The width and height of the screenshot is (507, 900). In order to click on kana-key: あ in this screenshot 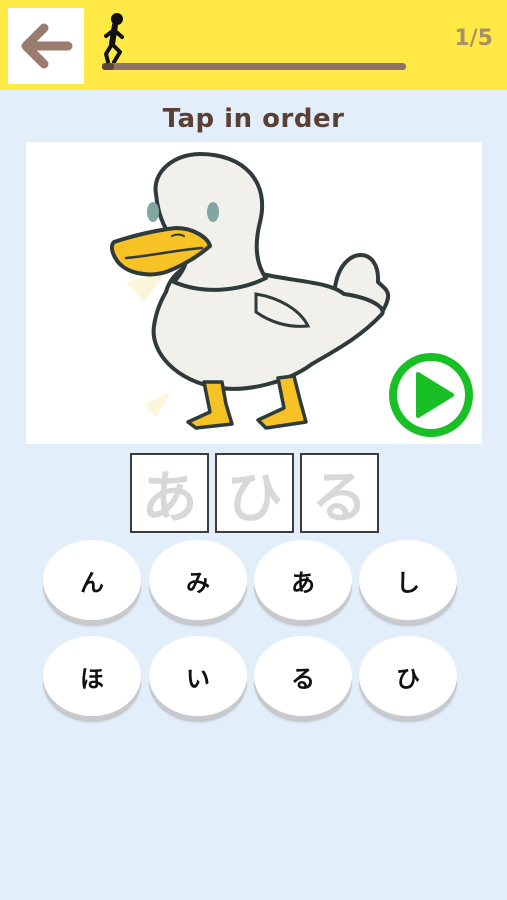, I will do `click(303, 580)`.